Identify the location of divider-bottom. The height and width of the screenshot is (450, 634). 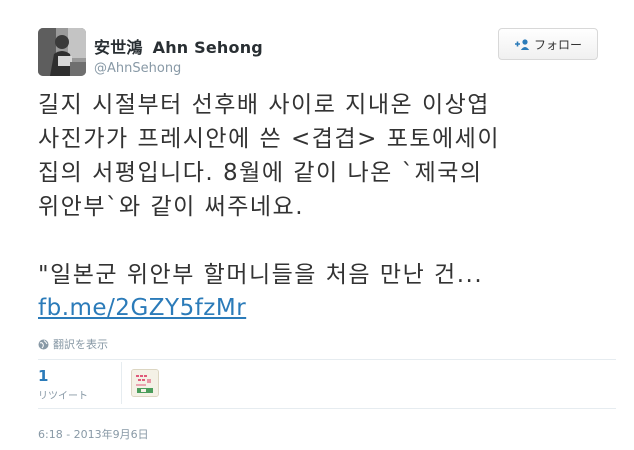
(327, 408).